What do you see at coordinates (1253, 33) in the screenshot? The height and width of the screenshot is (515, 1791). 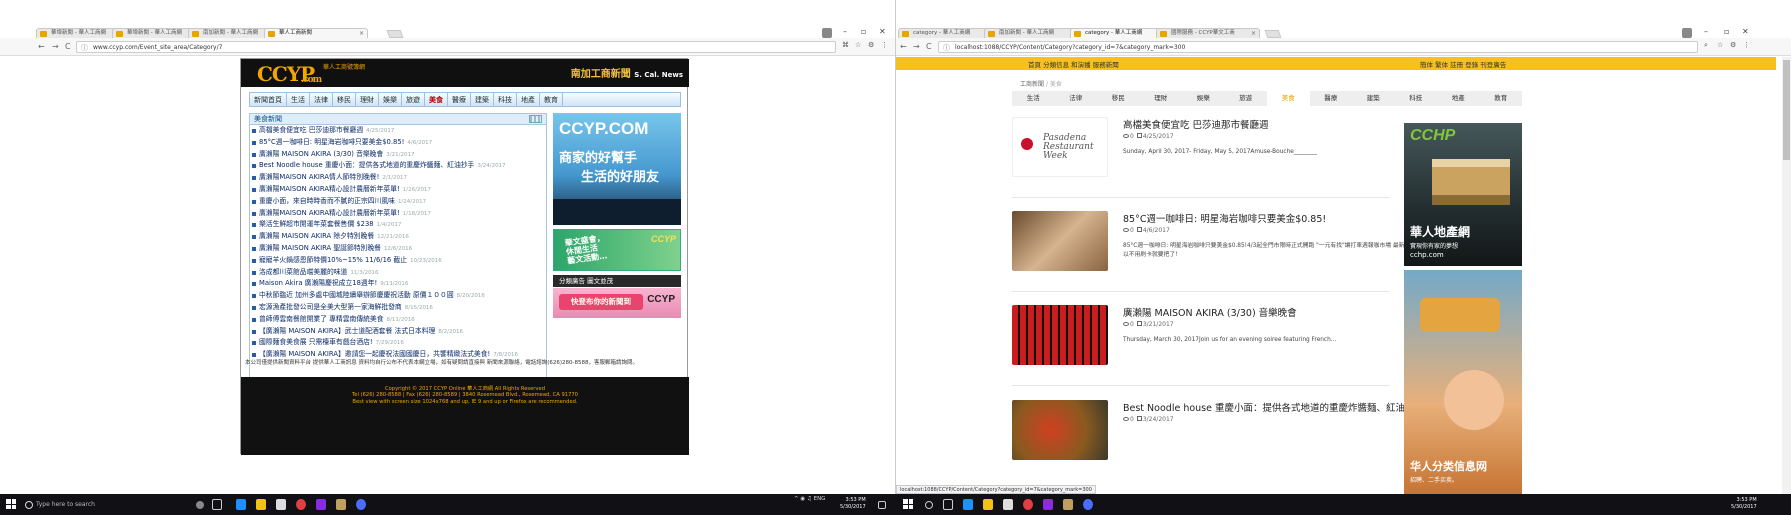 I see `close-tab-icon: ×` at bounding box center [1253, 33].